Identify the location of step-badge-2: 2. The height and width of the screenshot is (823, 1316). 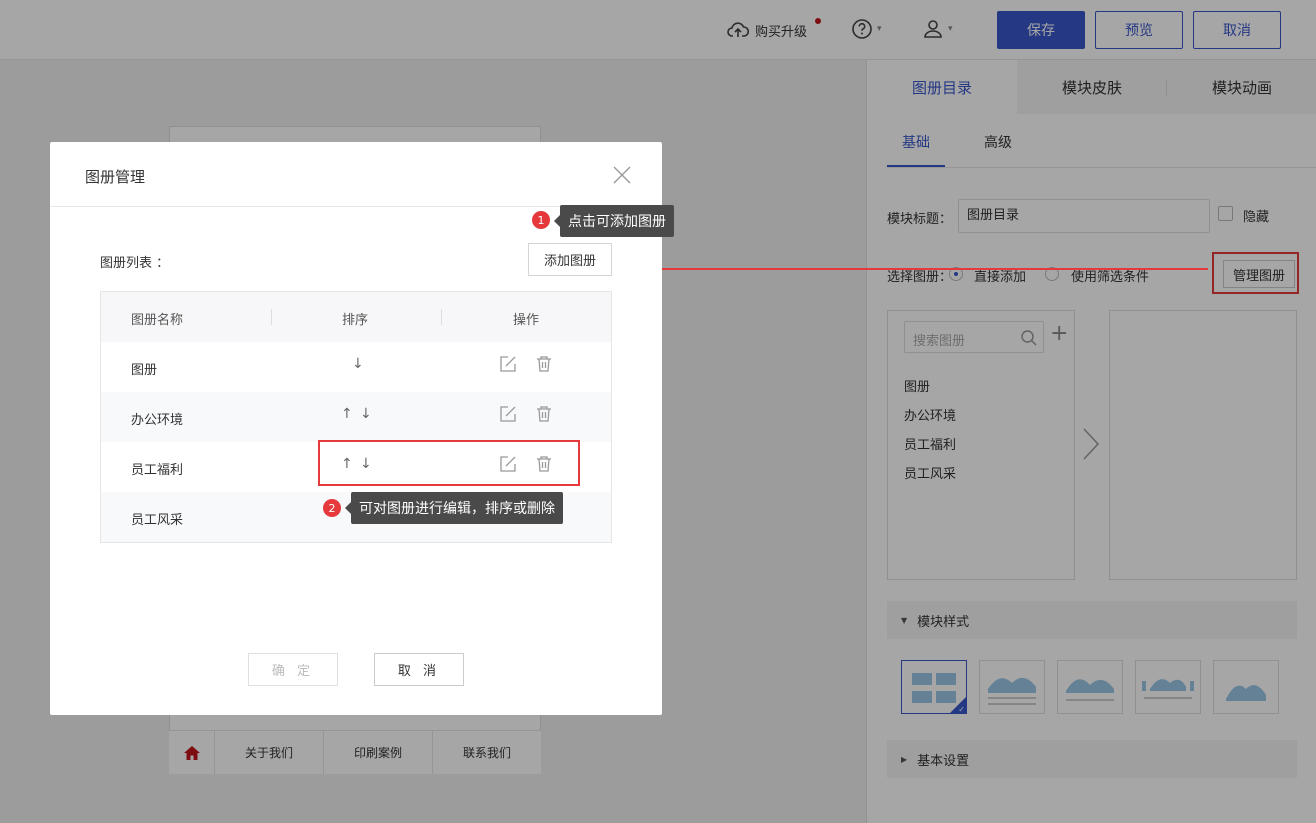
(332, 508).